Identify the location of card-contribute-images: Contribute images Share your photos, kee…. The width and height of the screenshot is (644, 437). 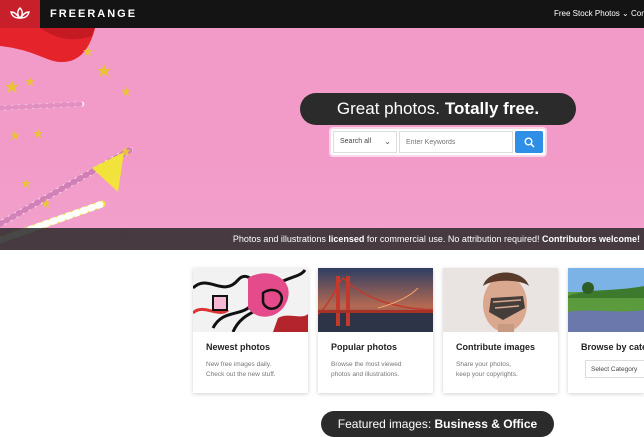
(500, 330).